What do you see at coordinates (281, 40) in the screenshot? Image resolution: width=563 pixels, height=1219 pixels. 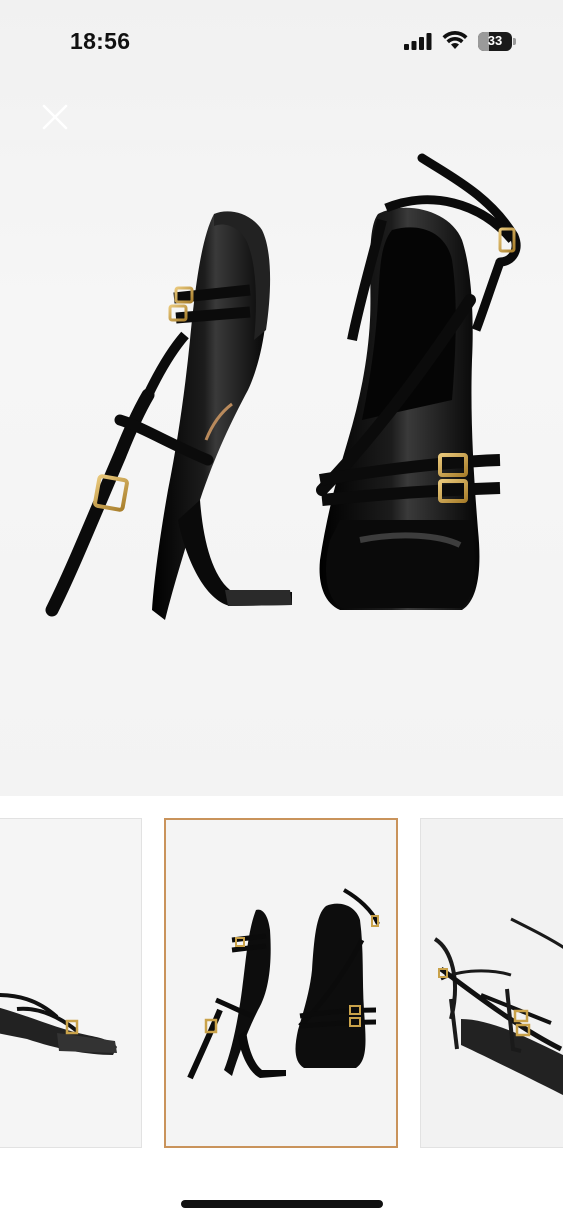 I see `status-bar: 18:56 33` at bounding box center [281, 40].